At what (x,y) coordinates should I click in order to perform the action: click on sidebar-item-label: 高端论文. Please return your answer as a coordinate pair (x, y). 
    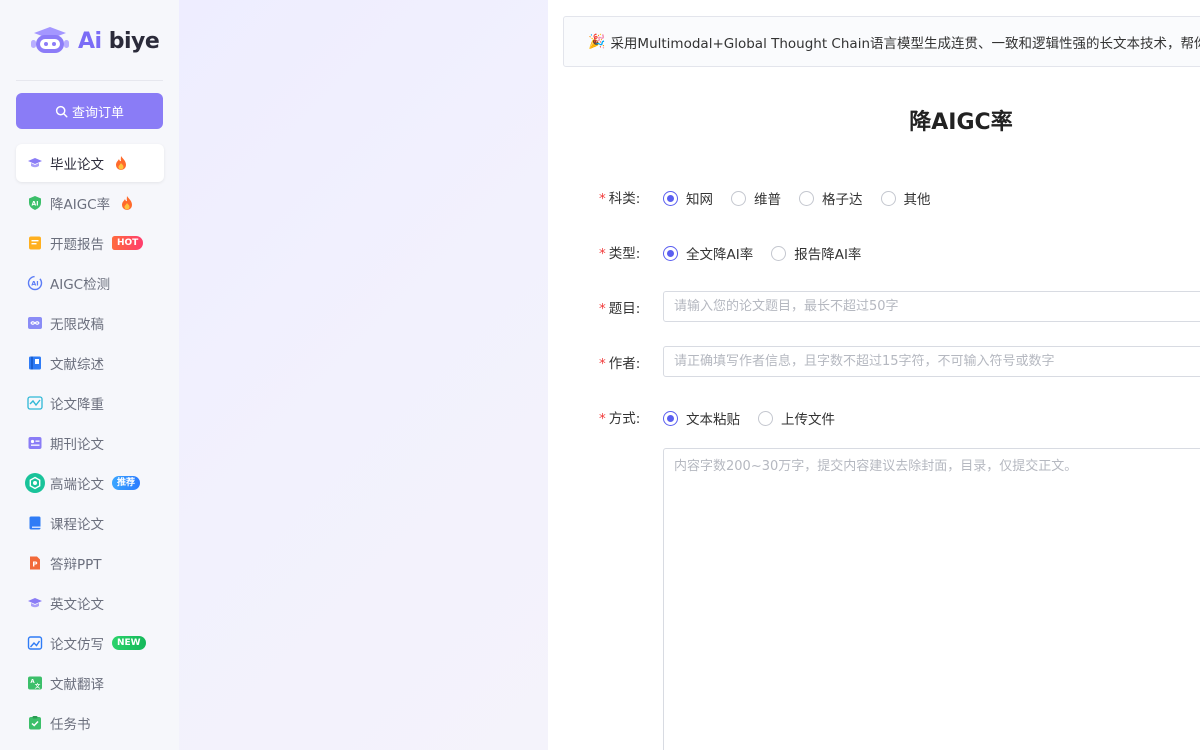
    Looking at the image, I should click on (77, 485).